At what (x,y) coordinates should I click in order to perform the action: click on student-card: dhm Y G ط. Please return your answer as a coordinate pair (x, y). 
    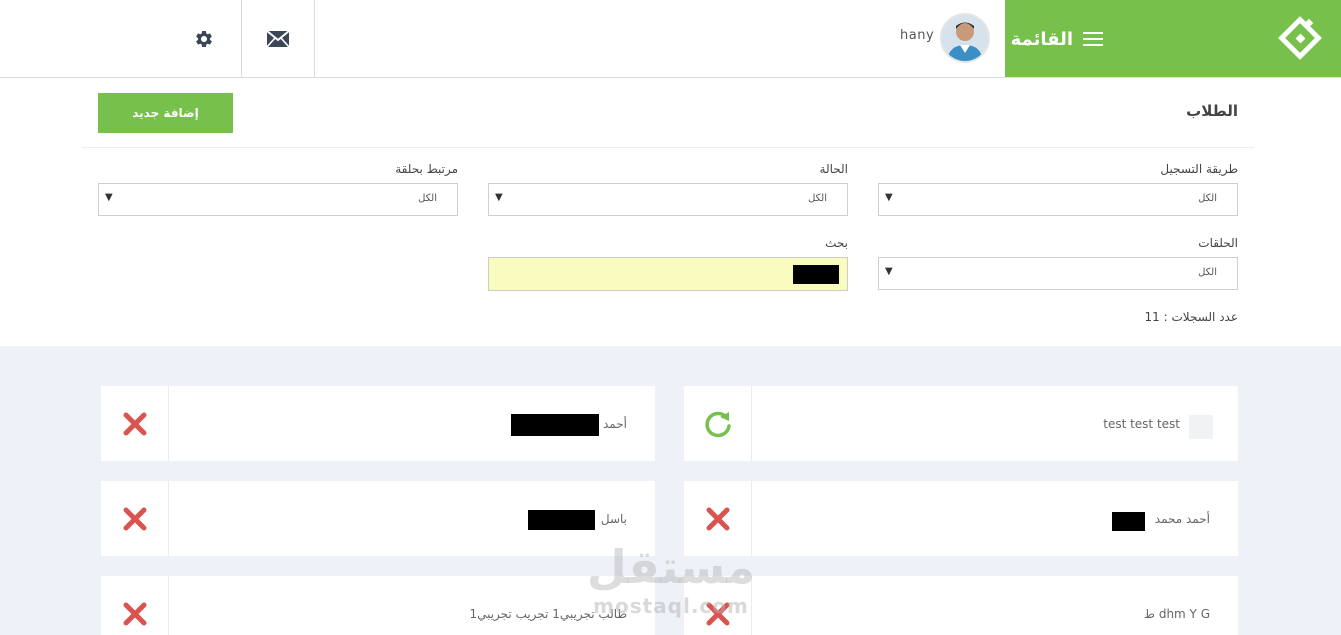
    Looking at the image, I should click on (961, 605).